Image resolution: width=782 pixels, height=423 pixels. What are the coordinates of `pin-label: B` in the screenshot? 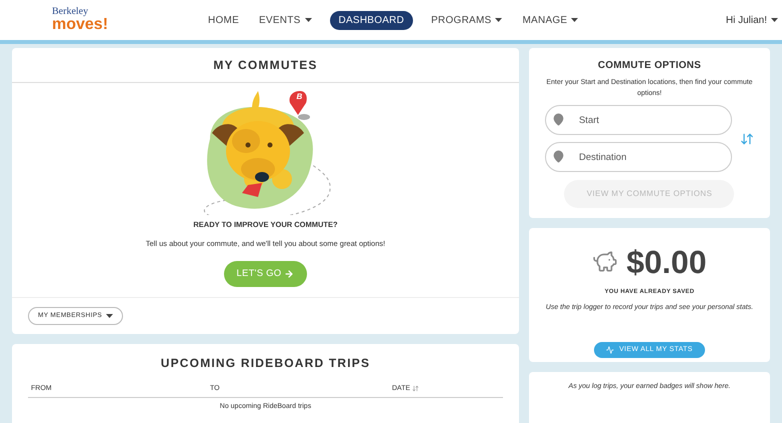 It's located at (299, 97).